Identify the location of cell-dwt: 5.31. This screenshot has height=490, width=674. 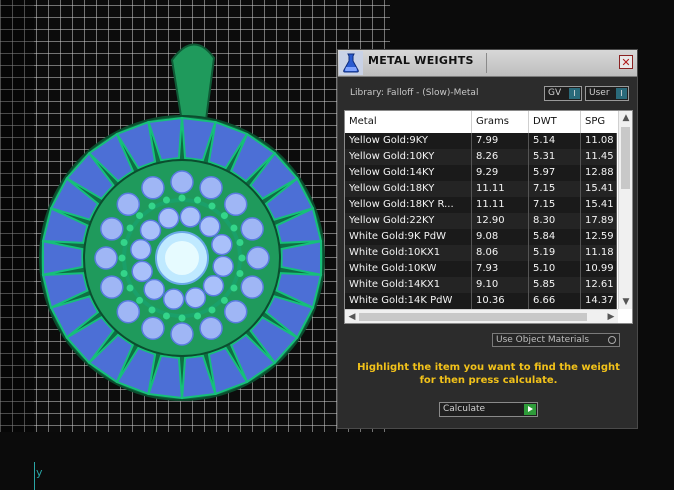
(555, 157).